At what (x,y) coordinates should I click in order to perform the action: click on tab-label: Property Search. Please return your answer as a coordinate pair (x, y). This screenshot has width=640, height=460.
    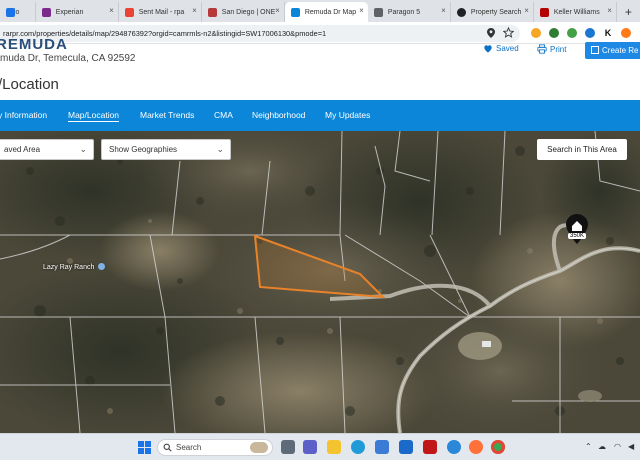
    Looking at the image, I should click on (496, 12).